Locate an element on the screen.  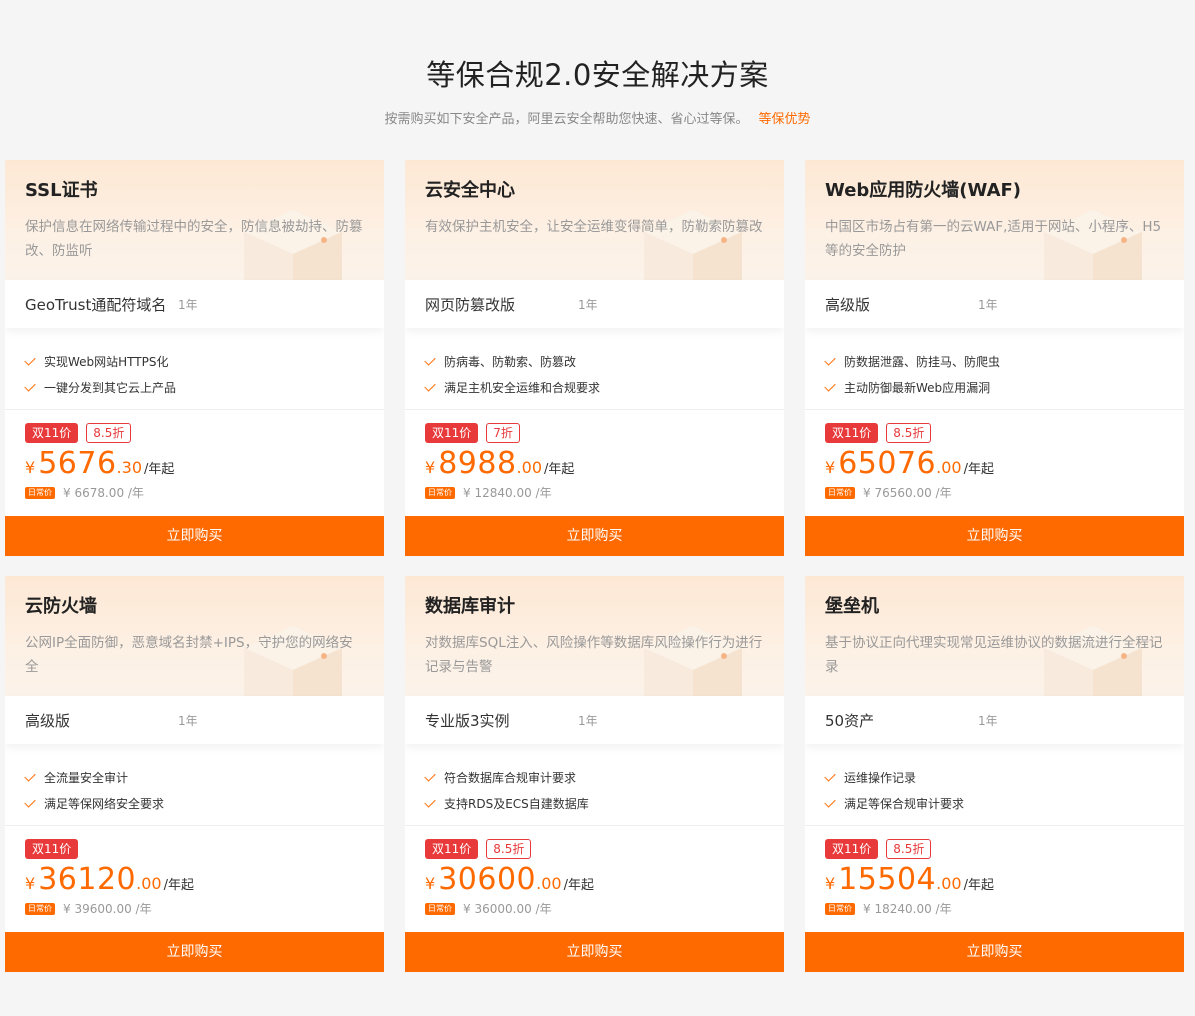
spec-name: GeoTrust通配符域名 is located at coordinates (96, 304).